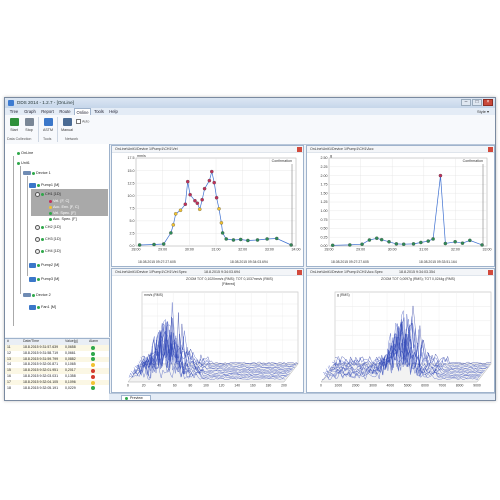 The height and width of the screenshot is (500, 500). I want to click on table-row: 14 18.8.2015 9:32:00.871 0,1065, so click(57, 365).